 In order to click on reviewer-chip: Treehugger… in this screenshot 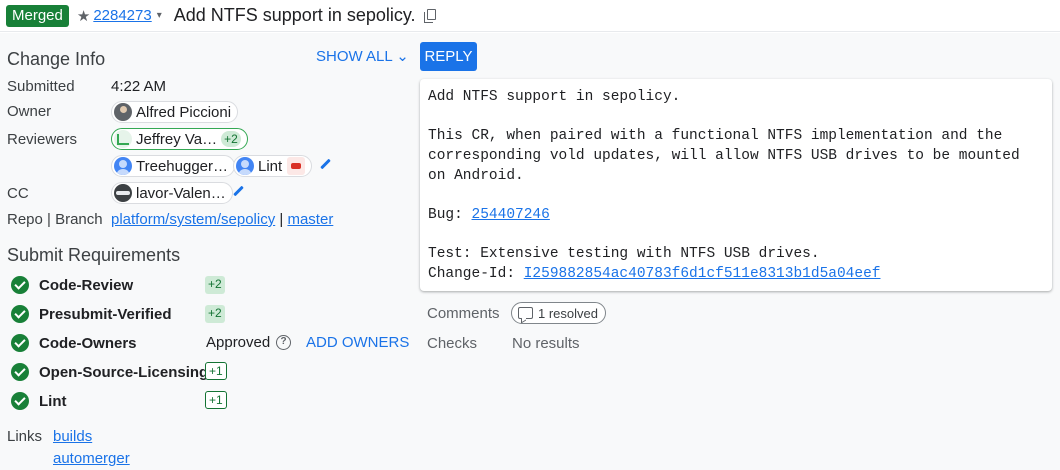, I will do `click(173, 166)`.